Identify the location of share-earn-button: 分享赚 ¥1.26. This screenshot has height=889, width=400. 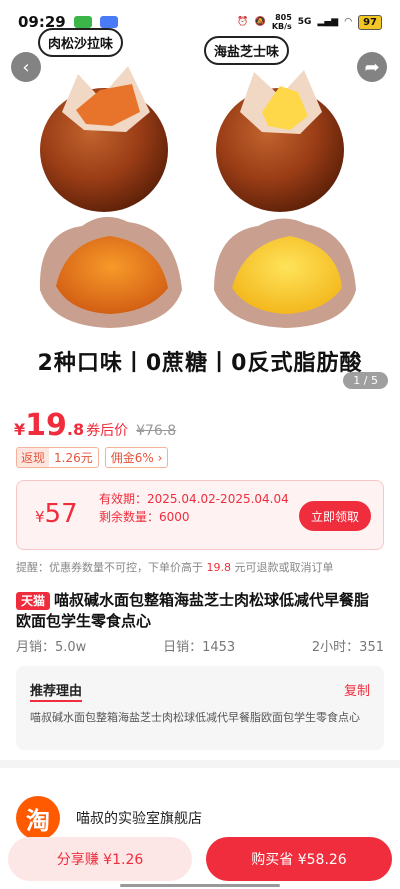
(100, 859).